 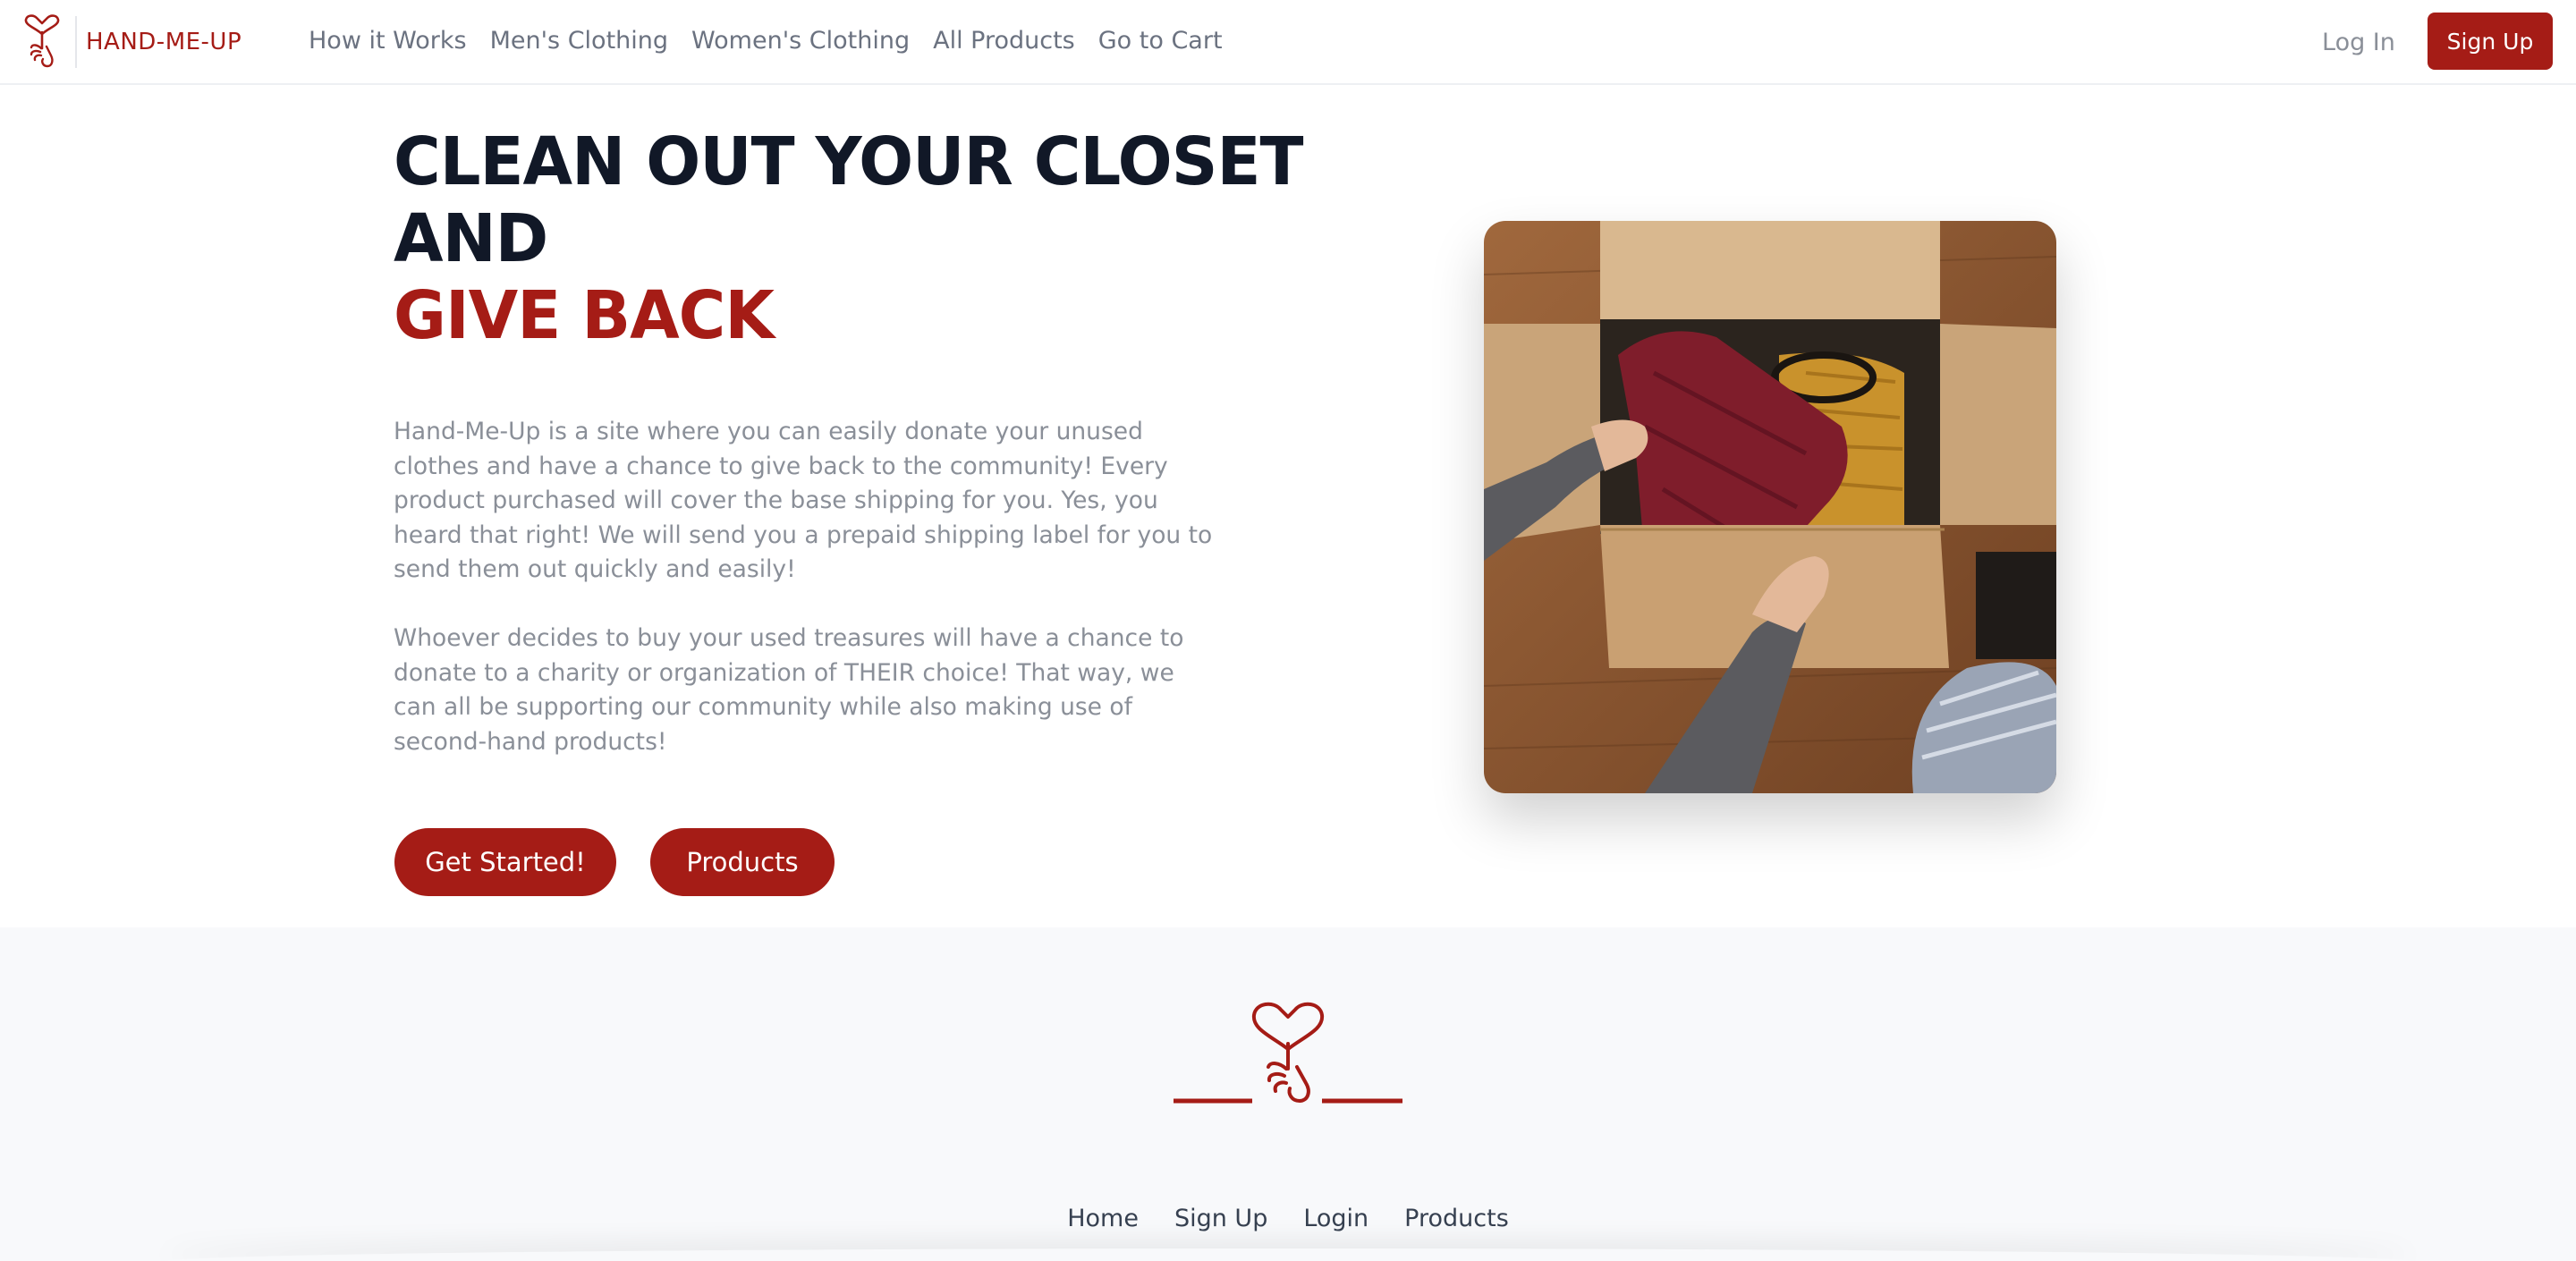 What do you see at coordinates (1288, 1219) in the screenshot?
I see `footer-nav: Home Sign Up Login Products` at bounding box center [1288, 1219].